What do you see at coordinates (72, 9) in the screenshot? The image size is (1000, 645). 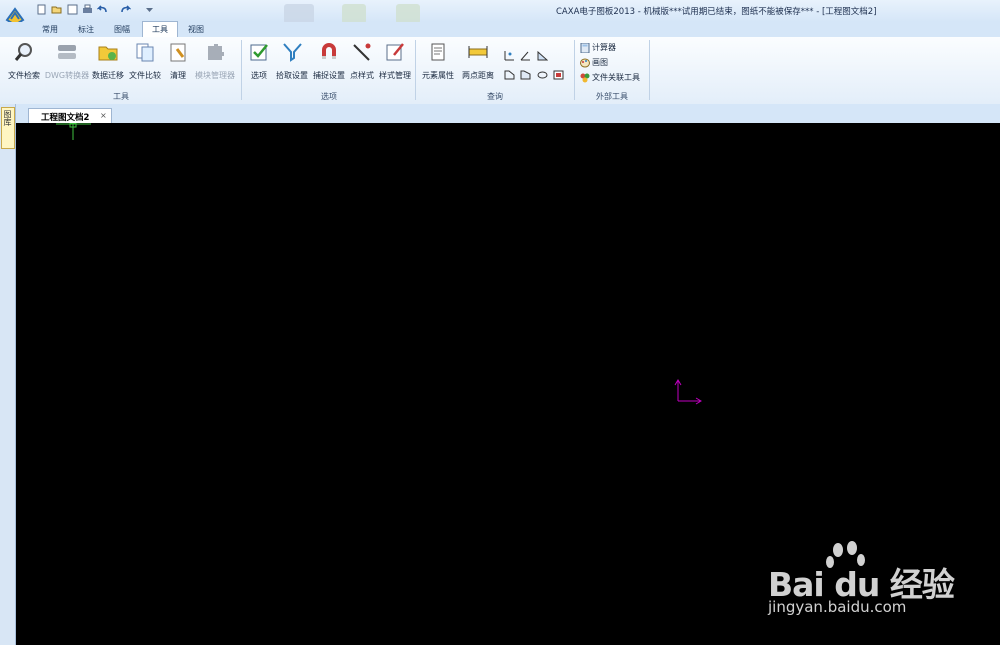 I see `save-icon` at bounding box center [72, 9].